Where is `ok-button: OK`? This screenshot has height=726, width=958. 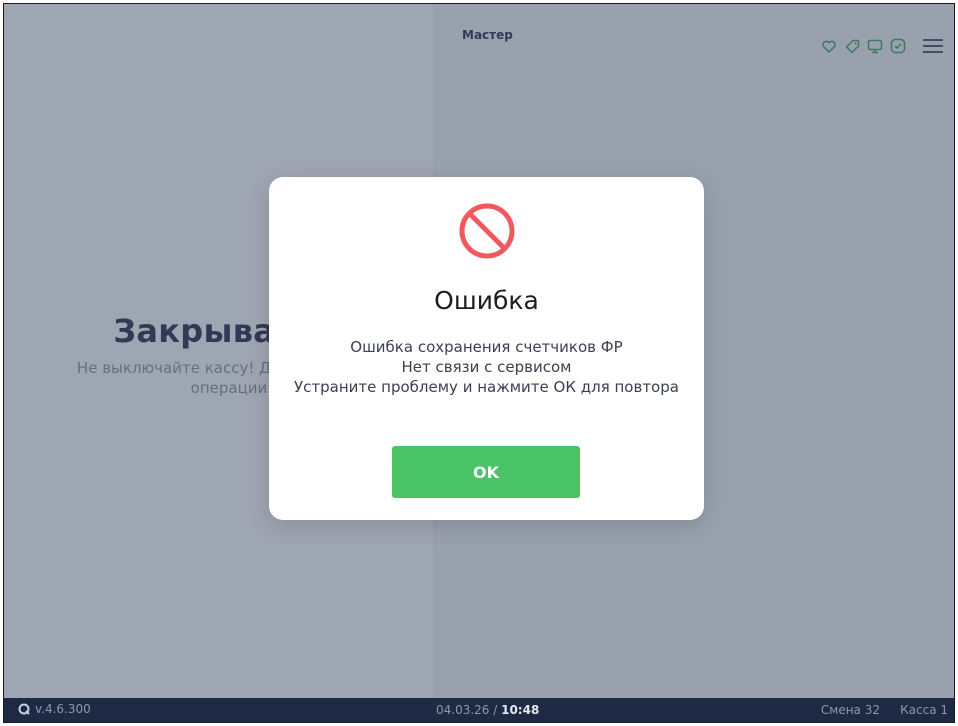
ok-button: OK is located at coordinates (486, 472).